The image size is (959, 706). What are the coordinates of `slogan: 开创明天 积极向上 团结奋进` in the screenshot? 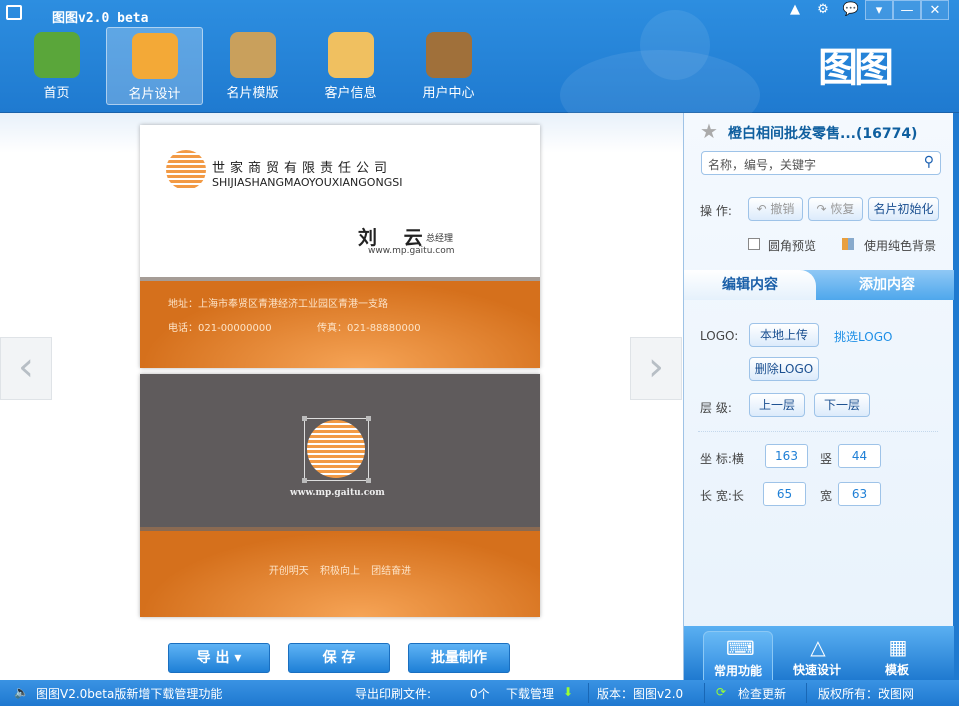 It's located at (340, 571).